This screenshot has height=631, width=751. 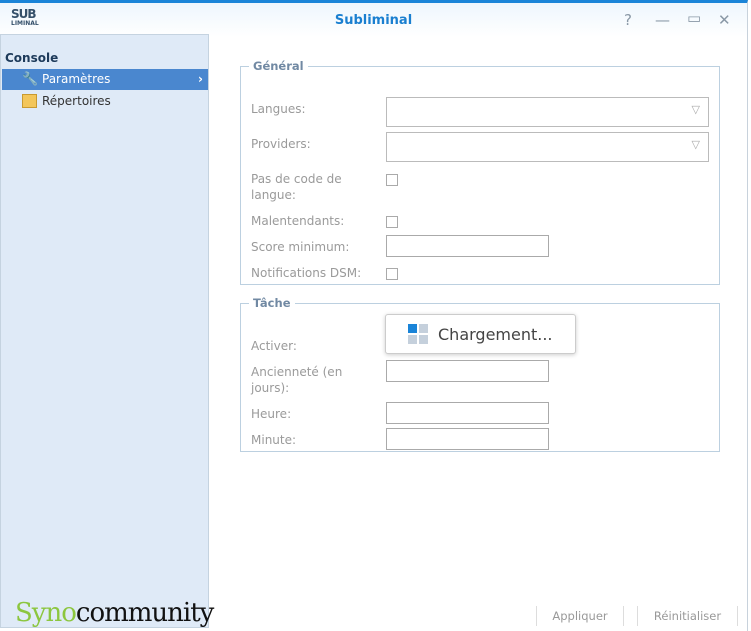 I want to click on malentendants-checkbox, so click(x=392, y=222).